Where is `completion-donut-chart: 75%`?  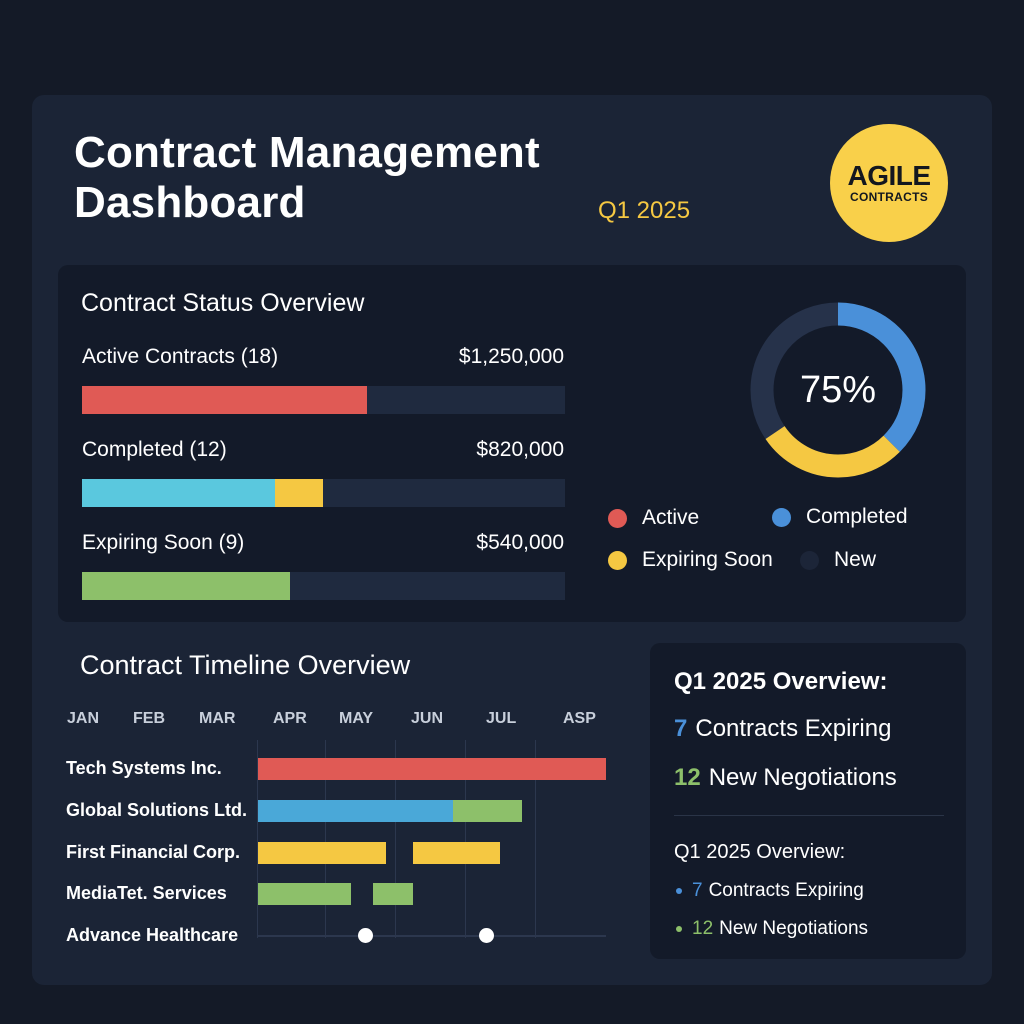 completion-donut-chart: 75% is located at coordinates (838, 390).